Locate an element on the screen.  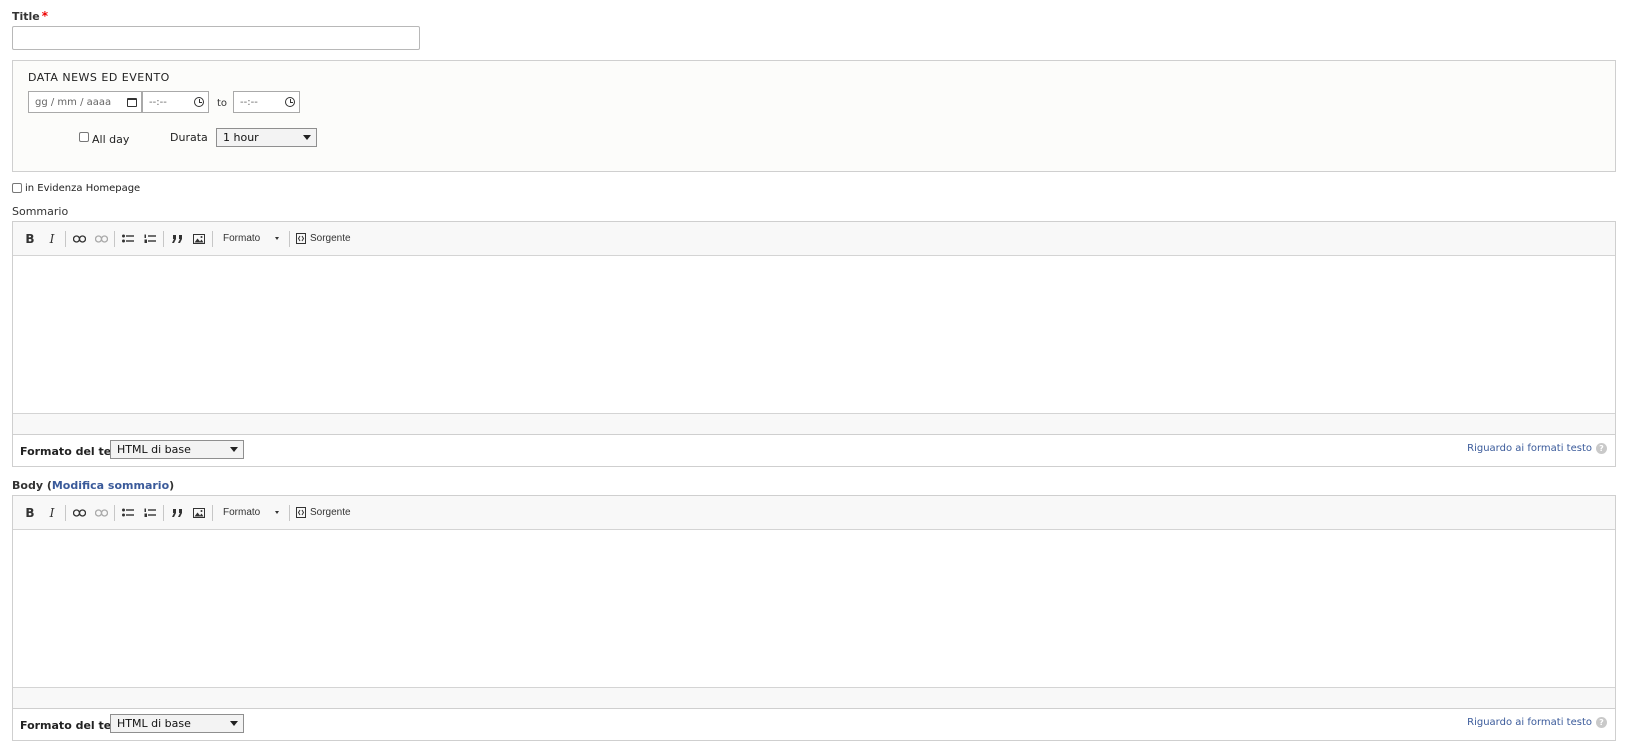
title-input is located at coordinates (216, 38).